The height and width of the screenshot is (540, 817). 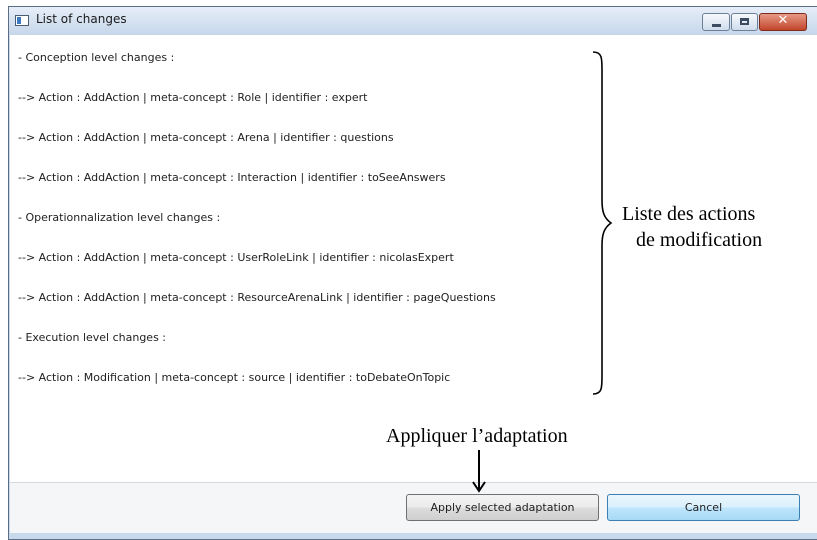 I want to click on cancel-button: Cancel, so click(x=703, y=507).